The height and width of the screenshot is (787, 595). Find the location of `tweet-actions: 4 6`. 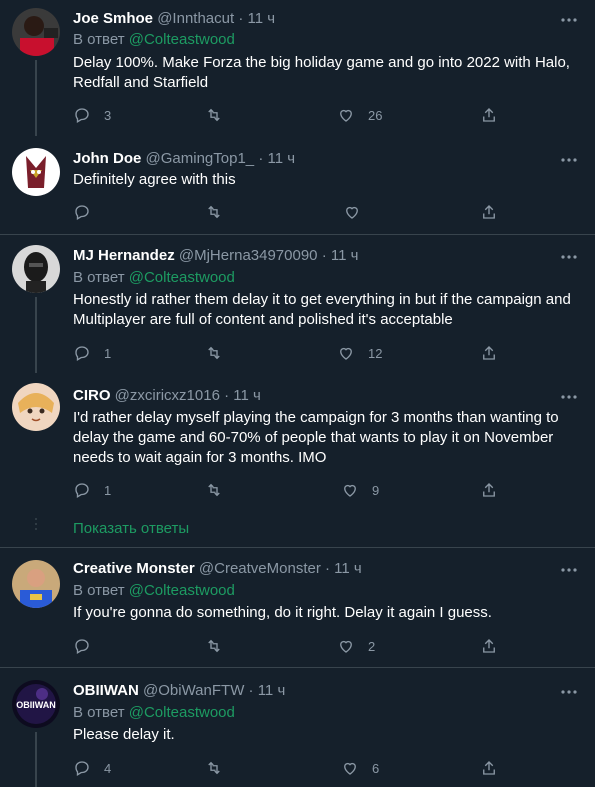

tweet-actions: 4 6 is located at coordinates (293, 768).